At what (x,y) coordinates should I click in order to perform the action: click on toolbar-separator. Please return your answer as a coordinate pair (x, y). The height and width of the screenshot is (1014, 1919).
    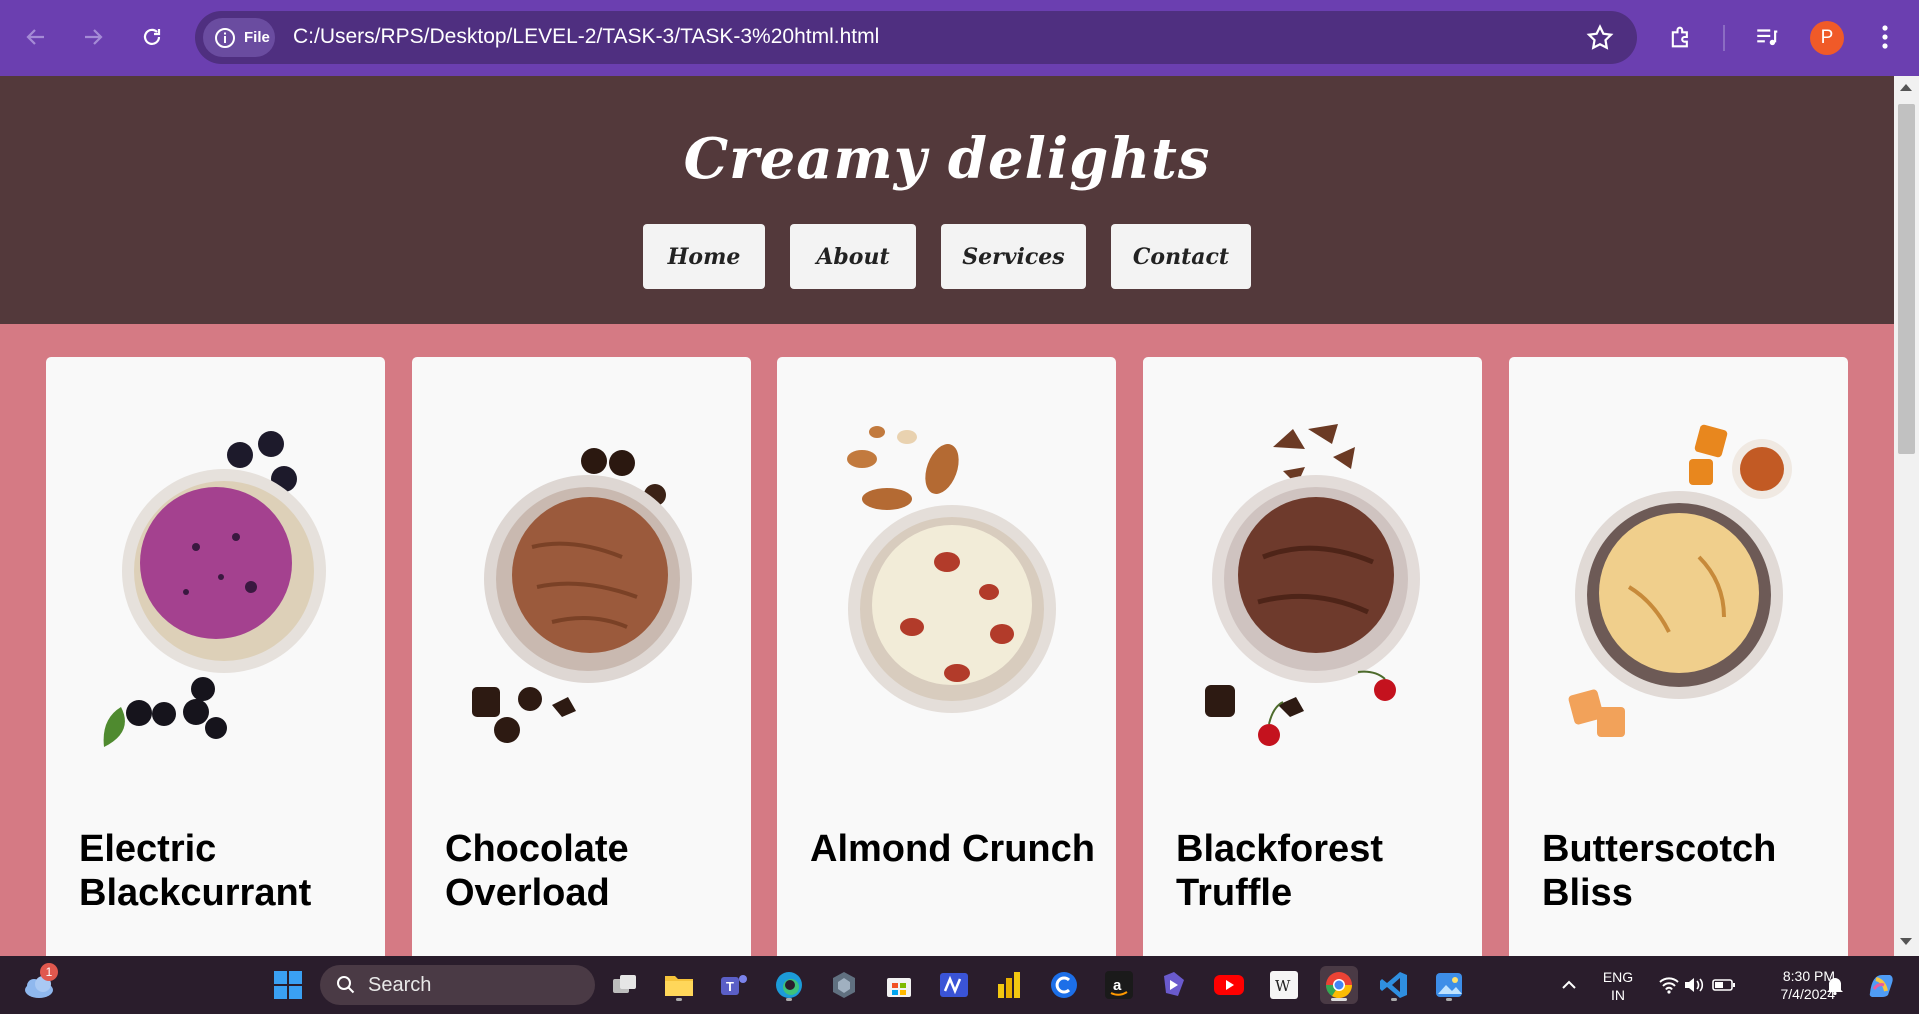
    Looking at the image, I should click on (1724, 38).